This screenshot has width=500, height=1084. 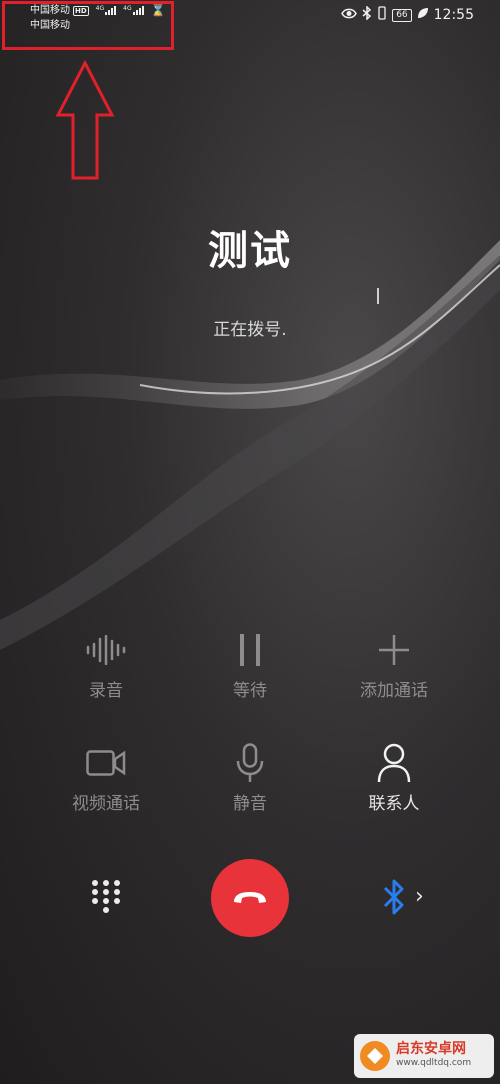 What do you see at coordinates (85, 120) in the screenshot?
I see `annotation-up-arrow` at bounding box center [85, 120].